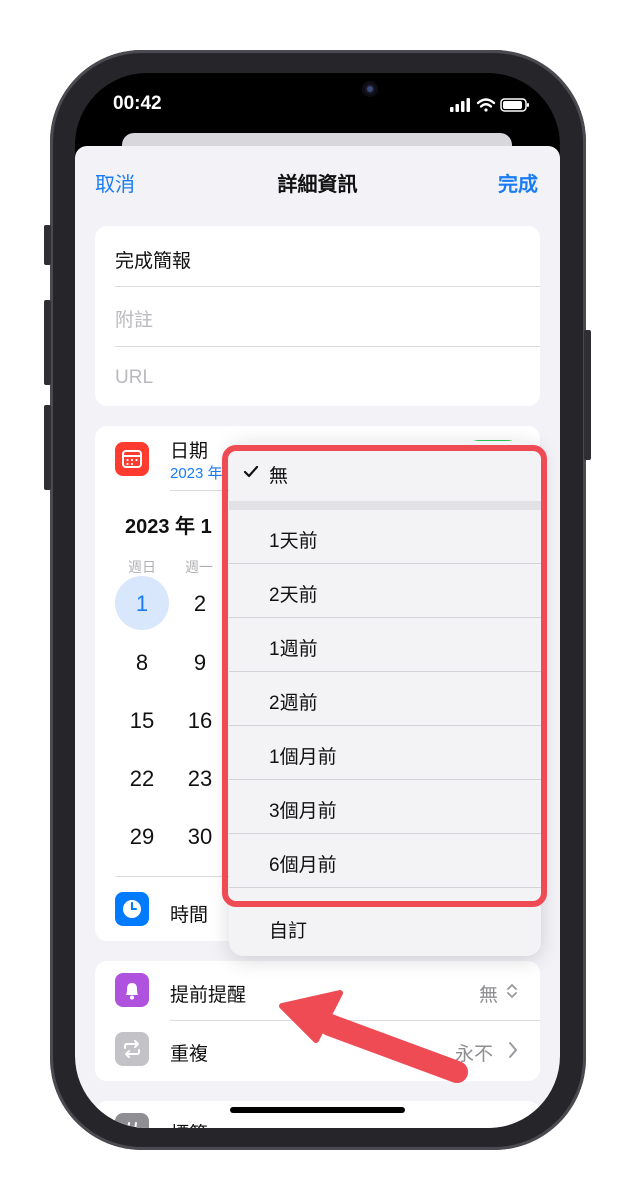 Image resolution: width=635 pixels, height=1200 pixels. Describe the element at coordinates (196, 472) in the screenshot. I see `date-value: 2023 年` at that location.